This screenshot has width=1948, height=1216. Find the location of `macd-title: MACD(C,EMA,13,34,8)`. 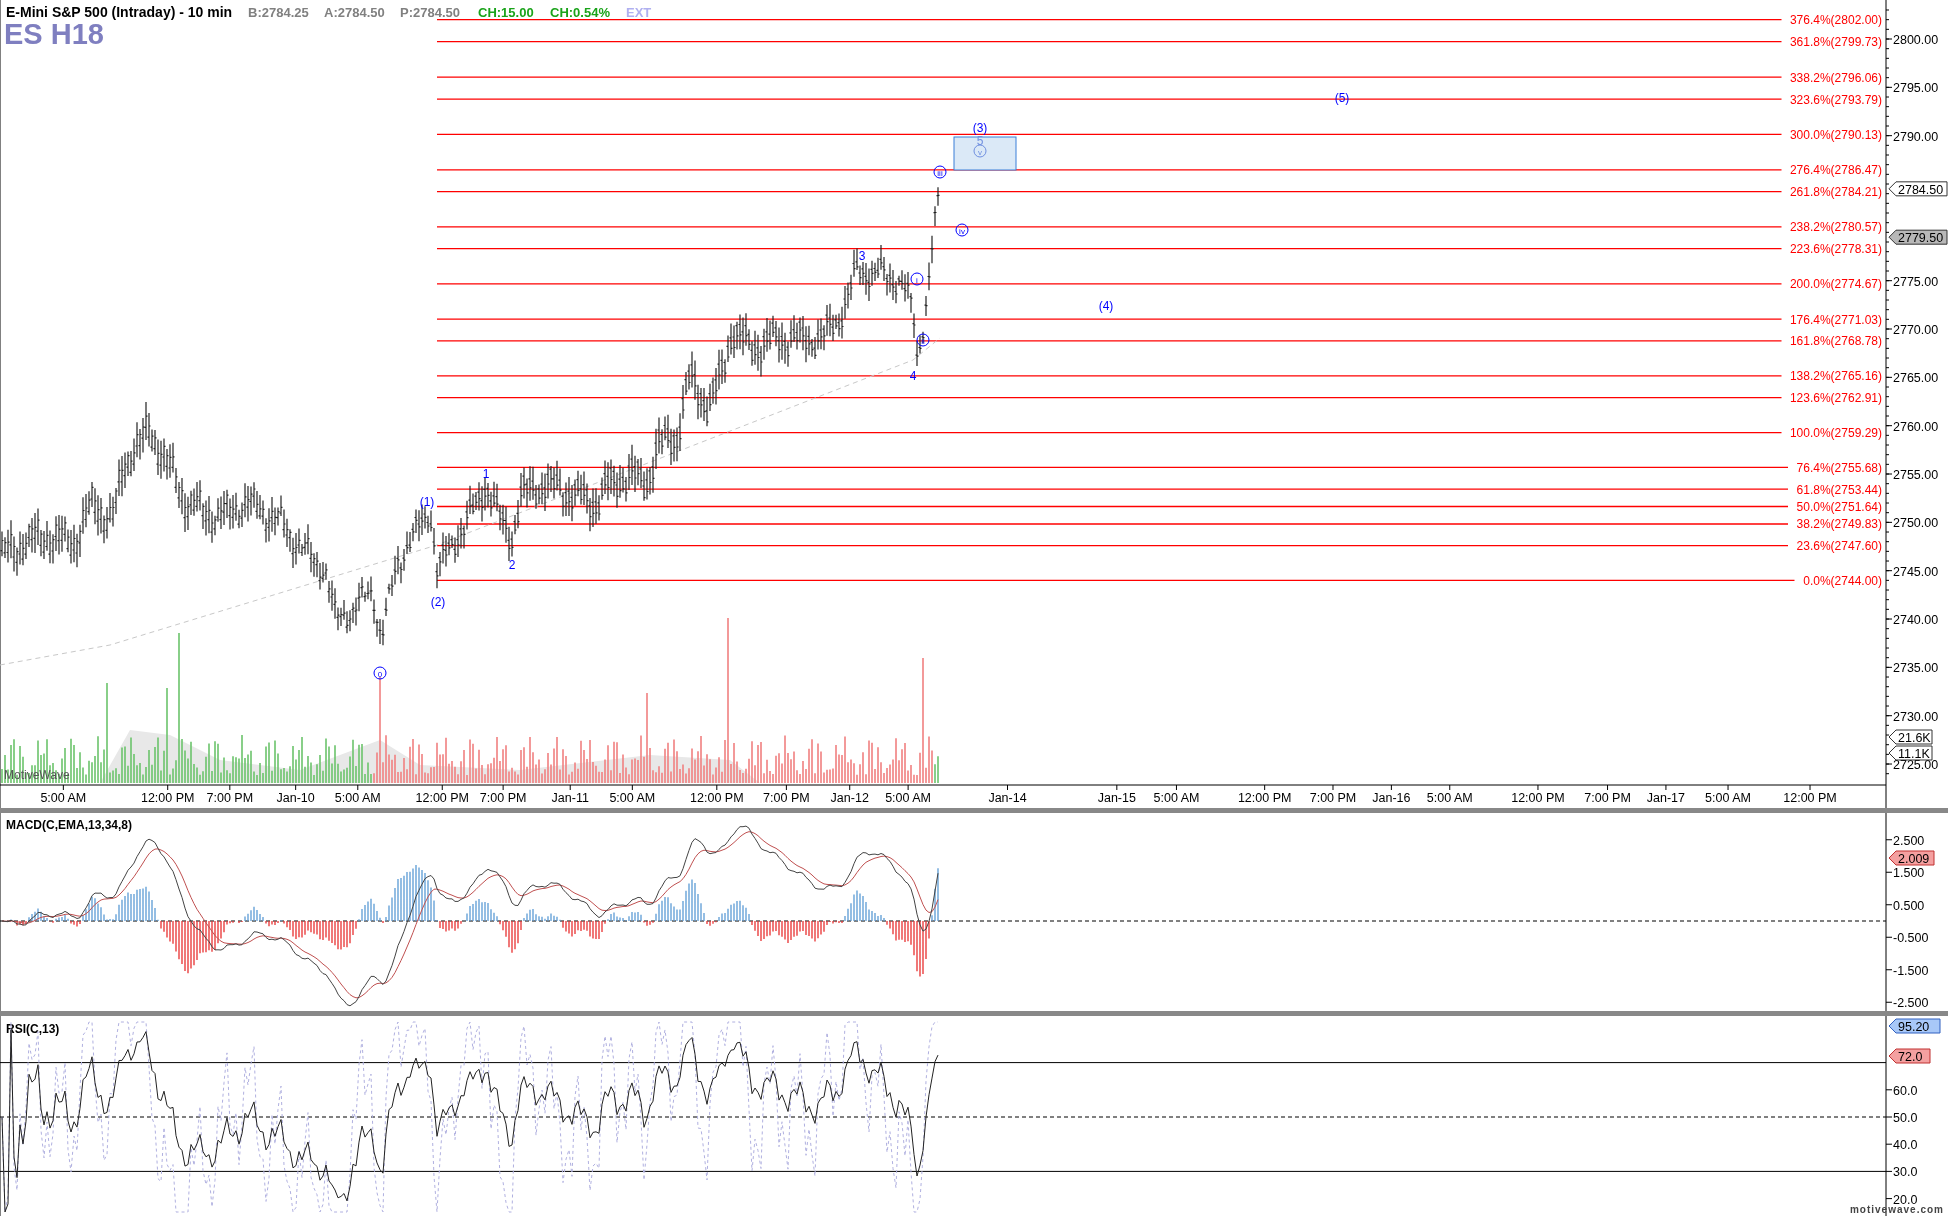

macd-title: MACD(C,EMA,13,34,8) is located at coordinates (69, 825).